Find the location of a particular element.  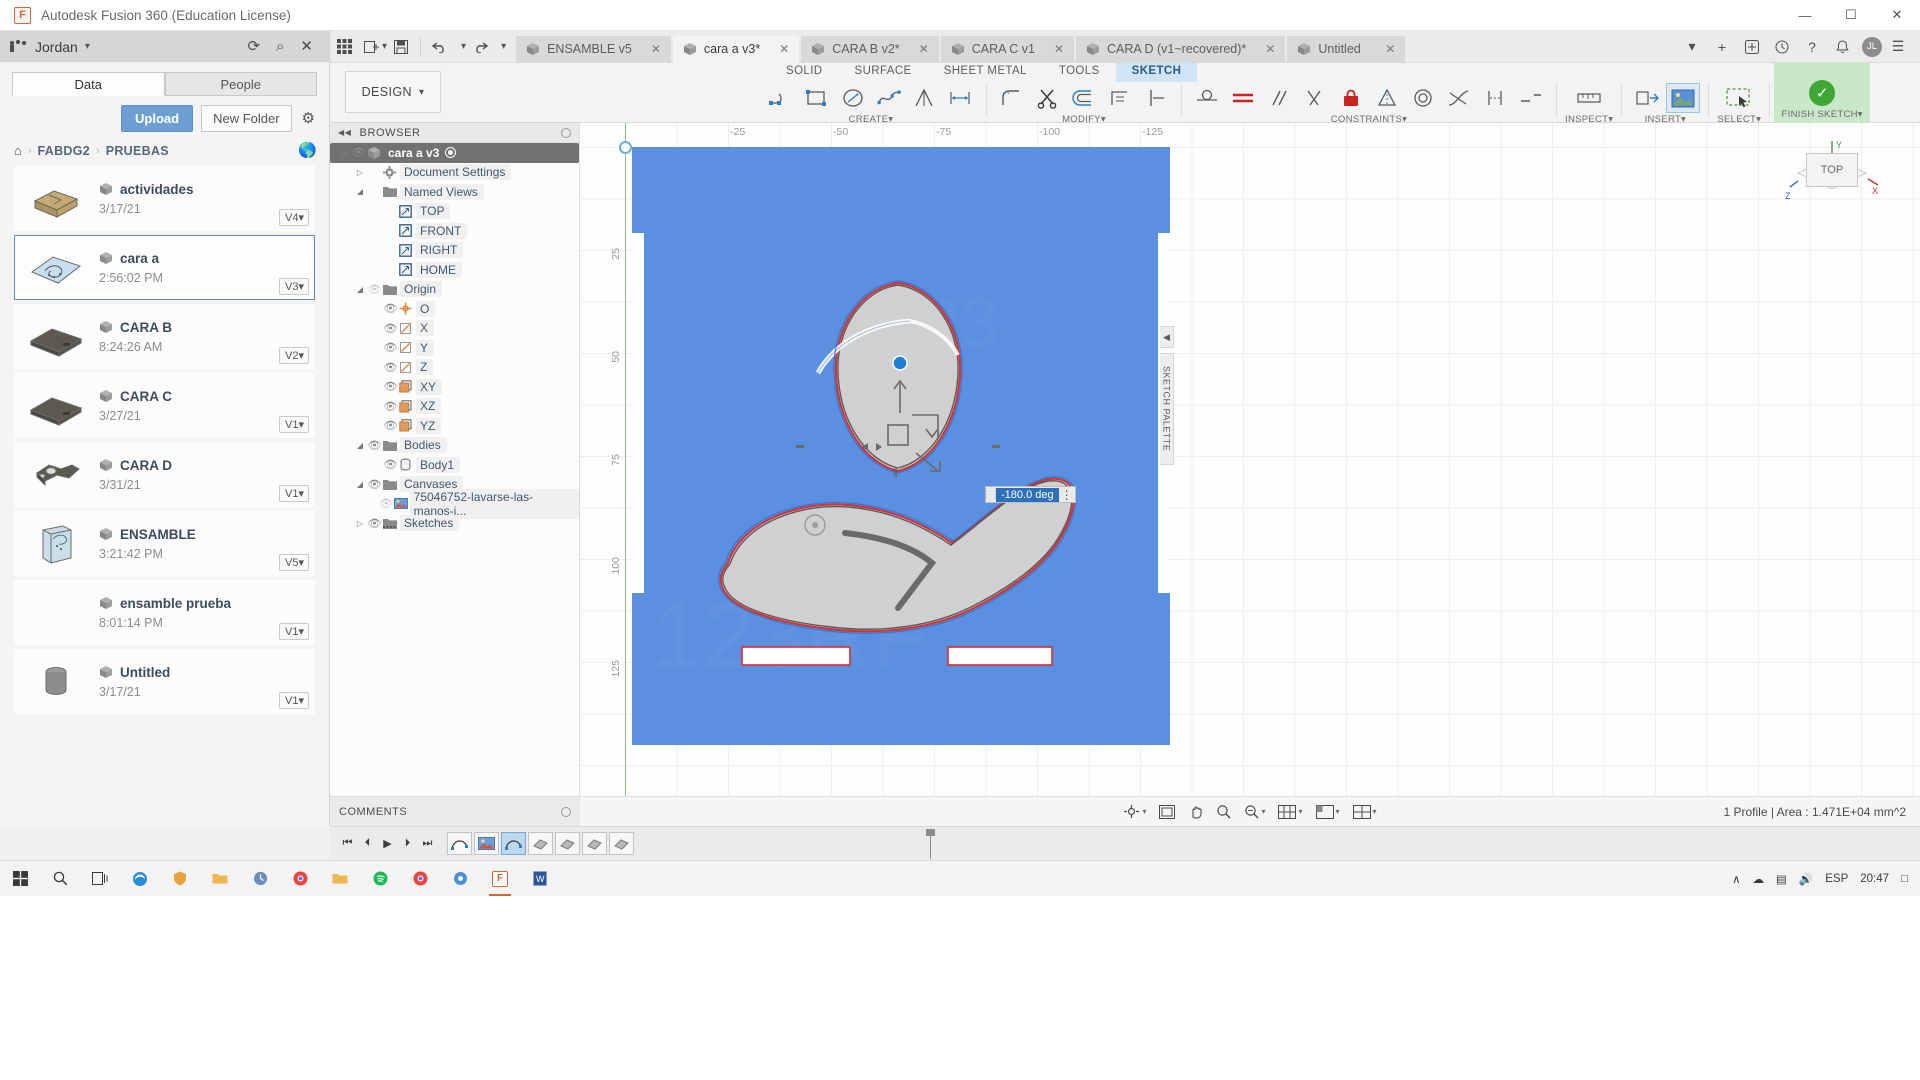

browser-collapse-icon: ◀◀ is located at coordinates (345, 132).